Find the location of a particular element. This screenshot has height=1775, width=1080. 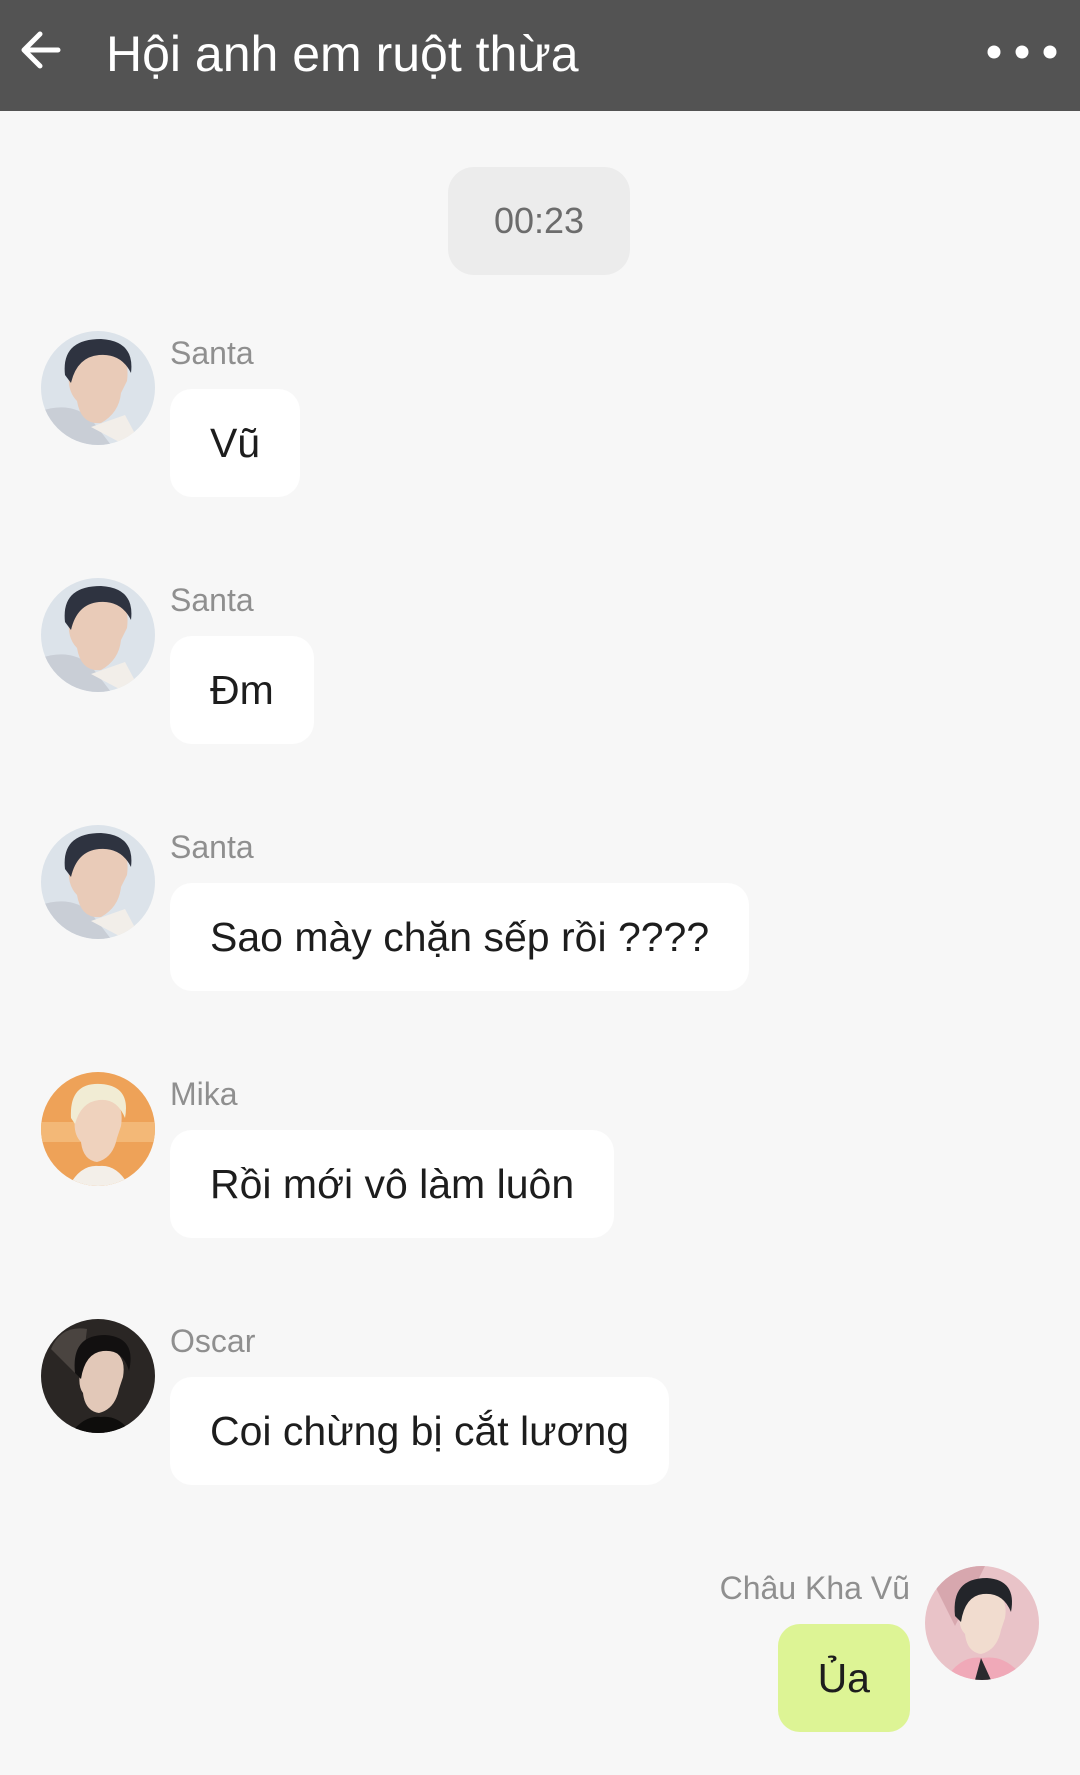

back-button is located at coordinates (42, 50).